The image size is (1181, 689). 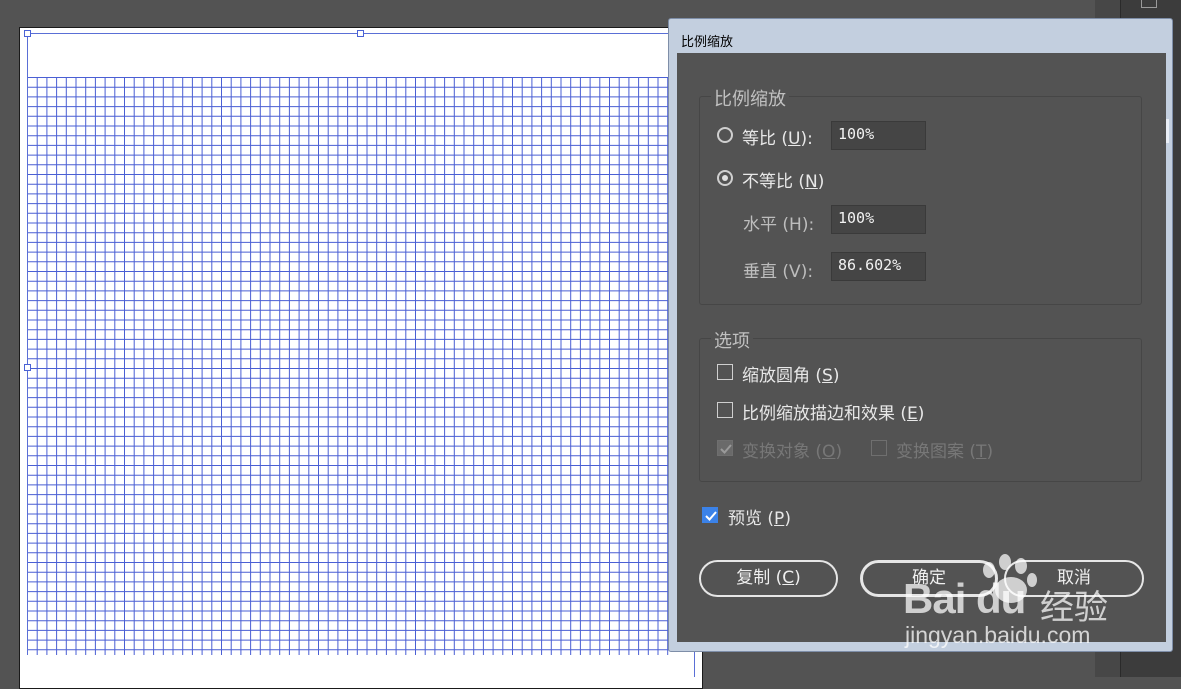 What do you see at coordinates (768, 578) in the screenshot?
I see `copy-button: 复制 (C)` at bounding box center [768, 578].